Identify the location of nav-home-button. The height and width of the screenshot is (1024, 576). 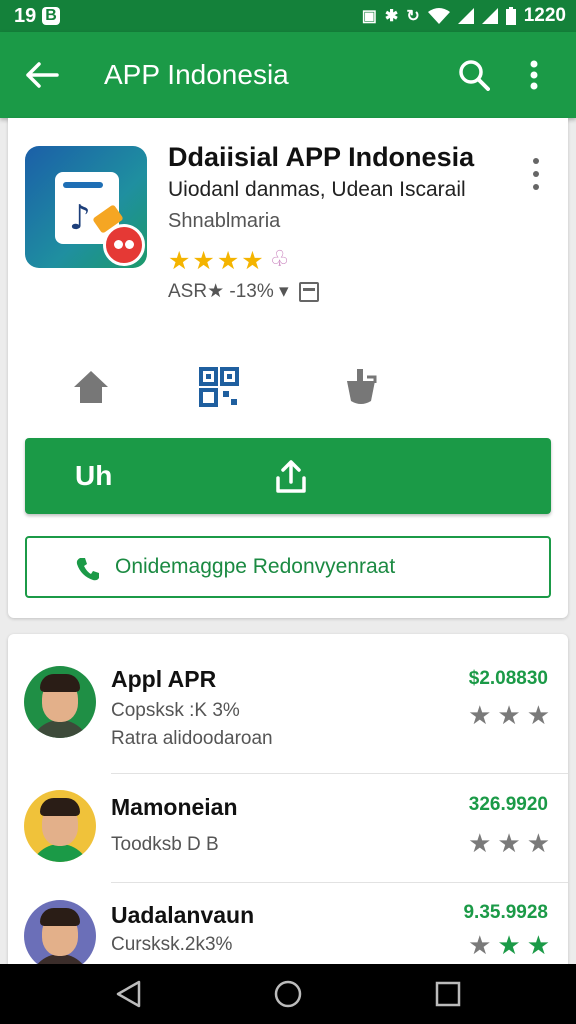
(288, 994).